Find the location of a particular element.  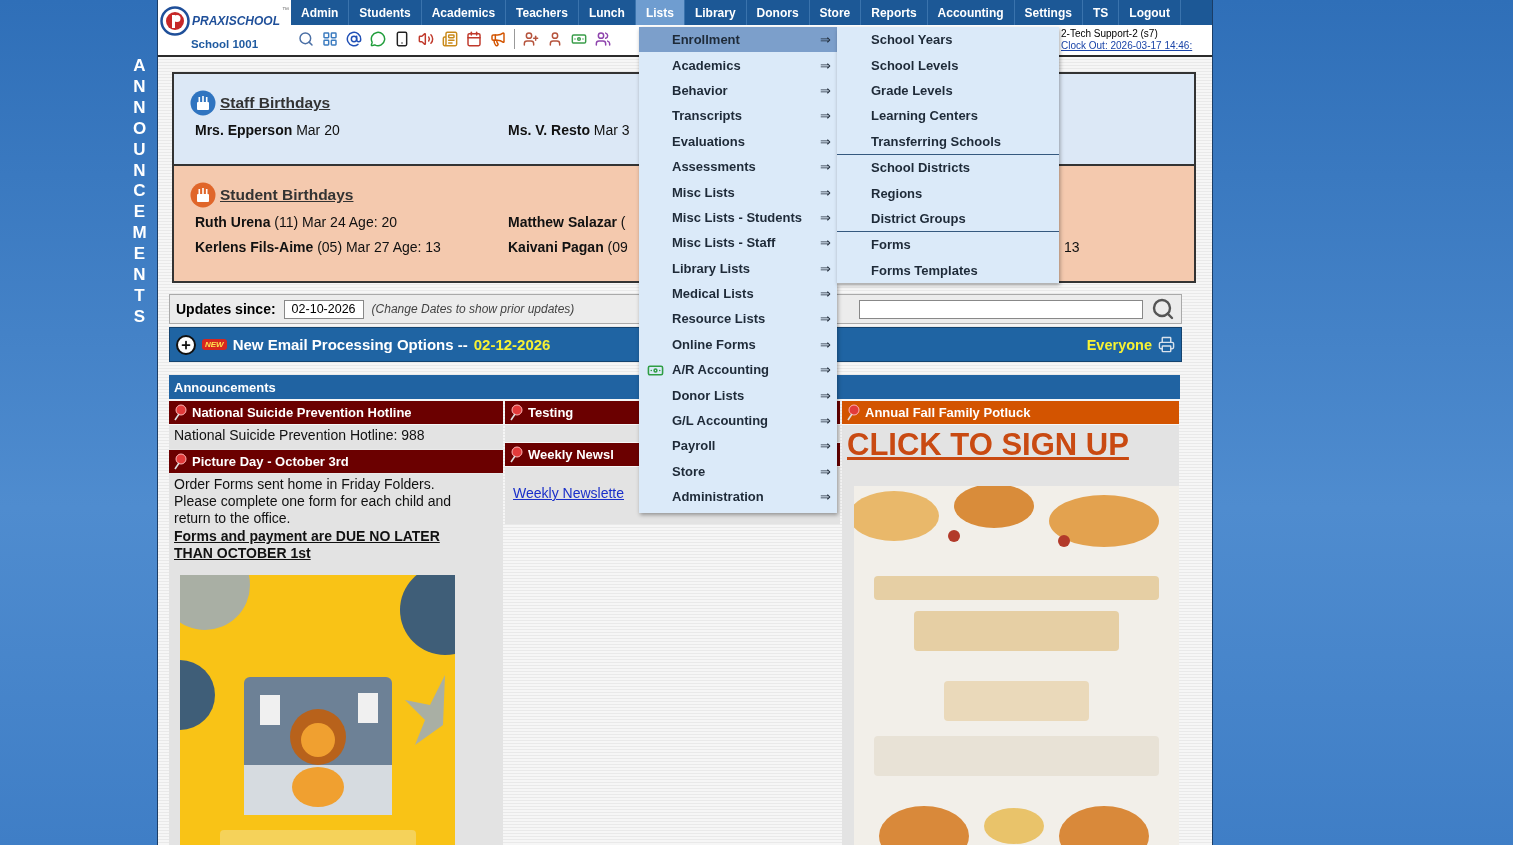

logo-text: PRAXISCHOOL is located at coordinates (236, 21).